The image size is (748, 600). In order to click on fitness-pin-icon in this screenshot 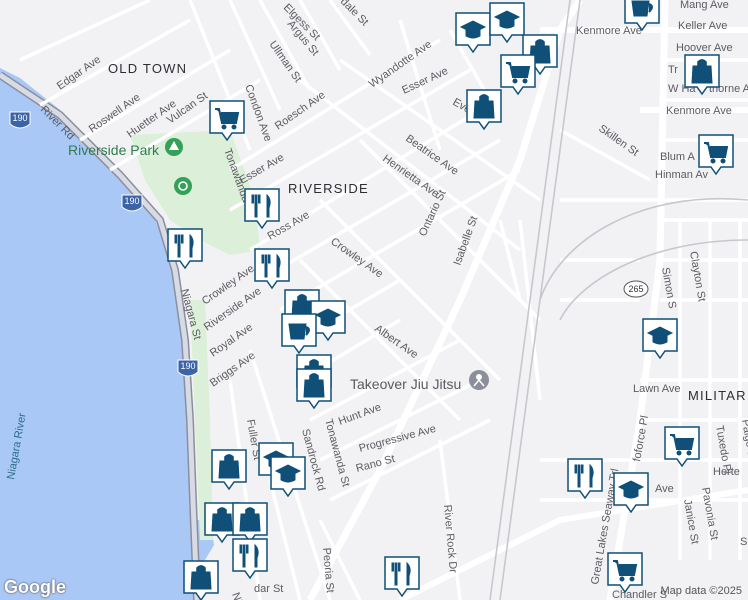, I will do `click(479, 380)`.